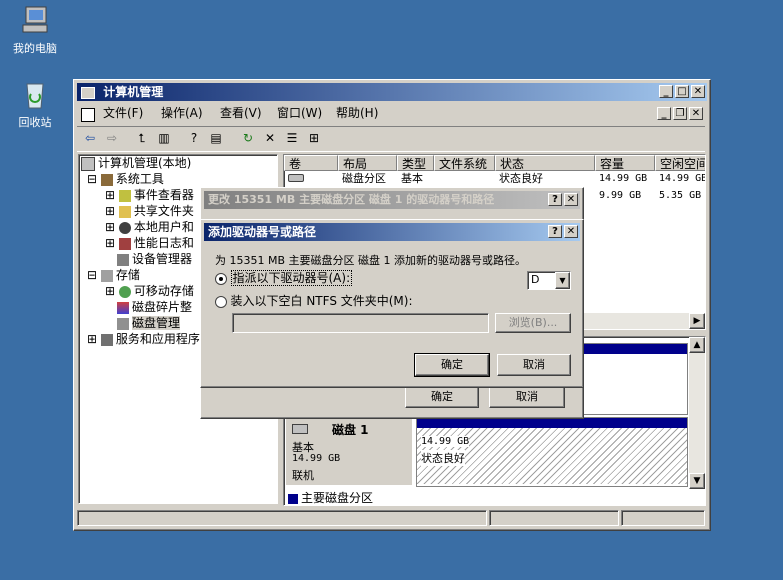 The height and width of the screenshot is (580, 783). What do you see at coordinates (697, 481) in the screenshot?
I see `scroll-down-button: ▼` at bounding box center [697, 481].